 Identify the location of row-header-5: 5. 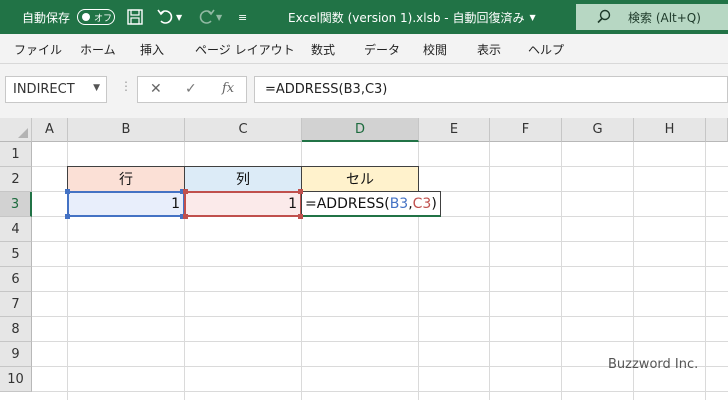
(16, 254).